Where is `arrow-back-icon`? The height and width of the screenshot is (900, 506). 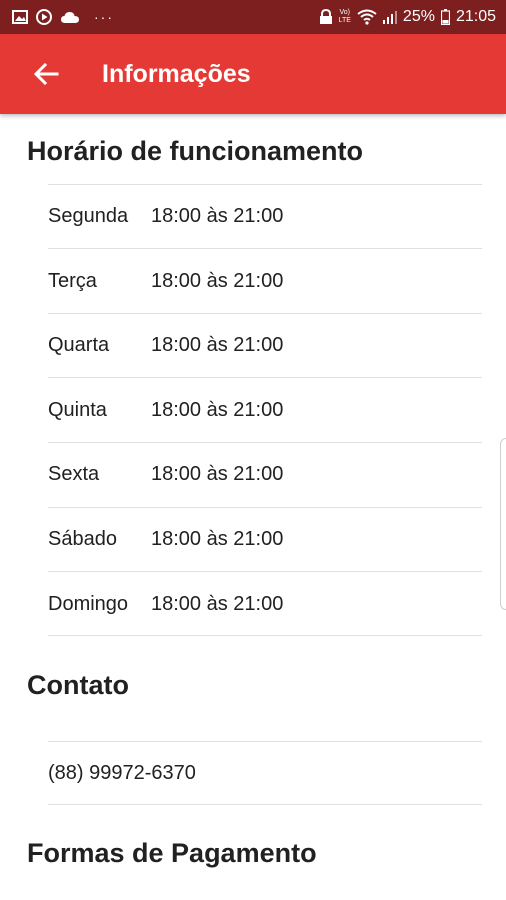
arrow-back-icon is located at coordinates (46, 74).